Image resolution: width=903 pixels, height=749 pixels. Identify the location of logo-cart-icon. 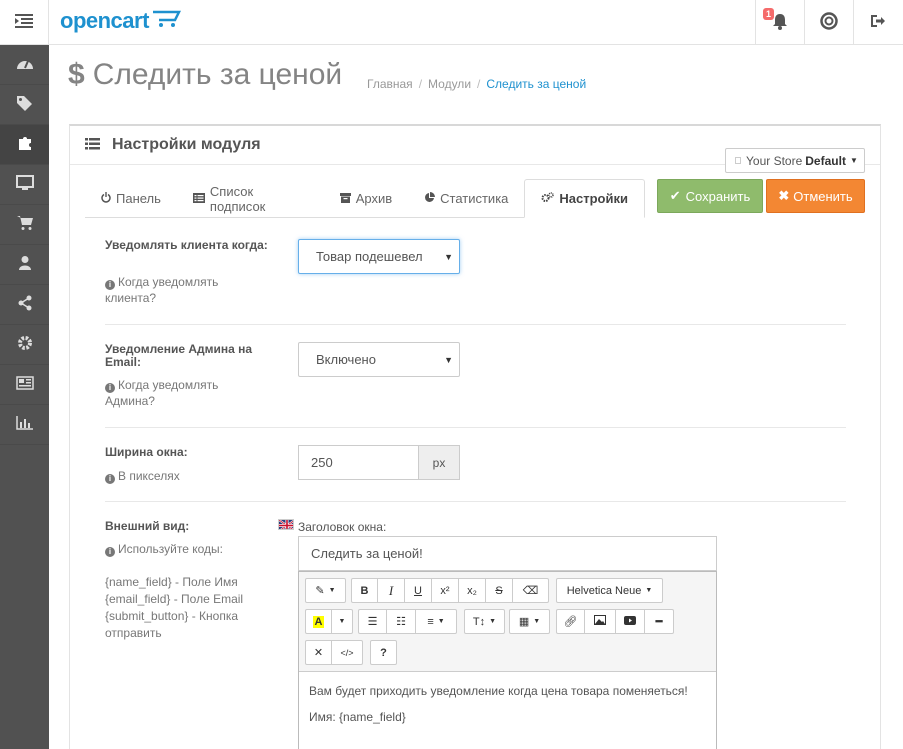
(166, 21).